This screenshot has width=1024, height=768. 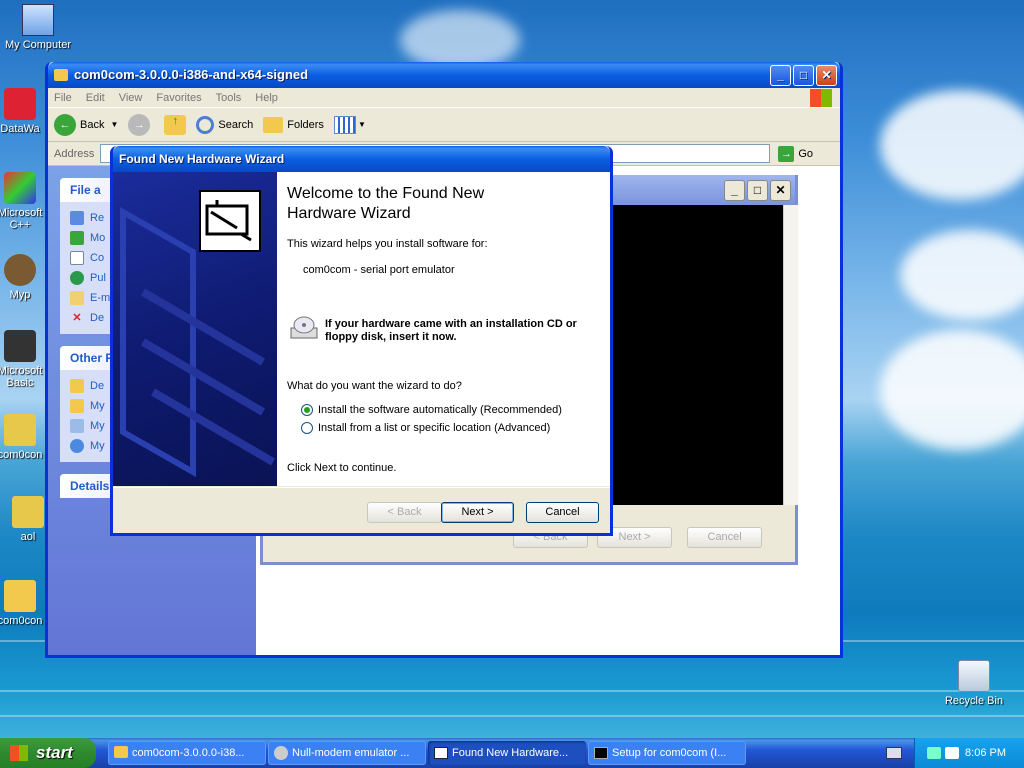 What do you see at coordinates (229, 98) in the screenshot?
I see `menu-tools: Tools` at bounding box center [229, 98].